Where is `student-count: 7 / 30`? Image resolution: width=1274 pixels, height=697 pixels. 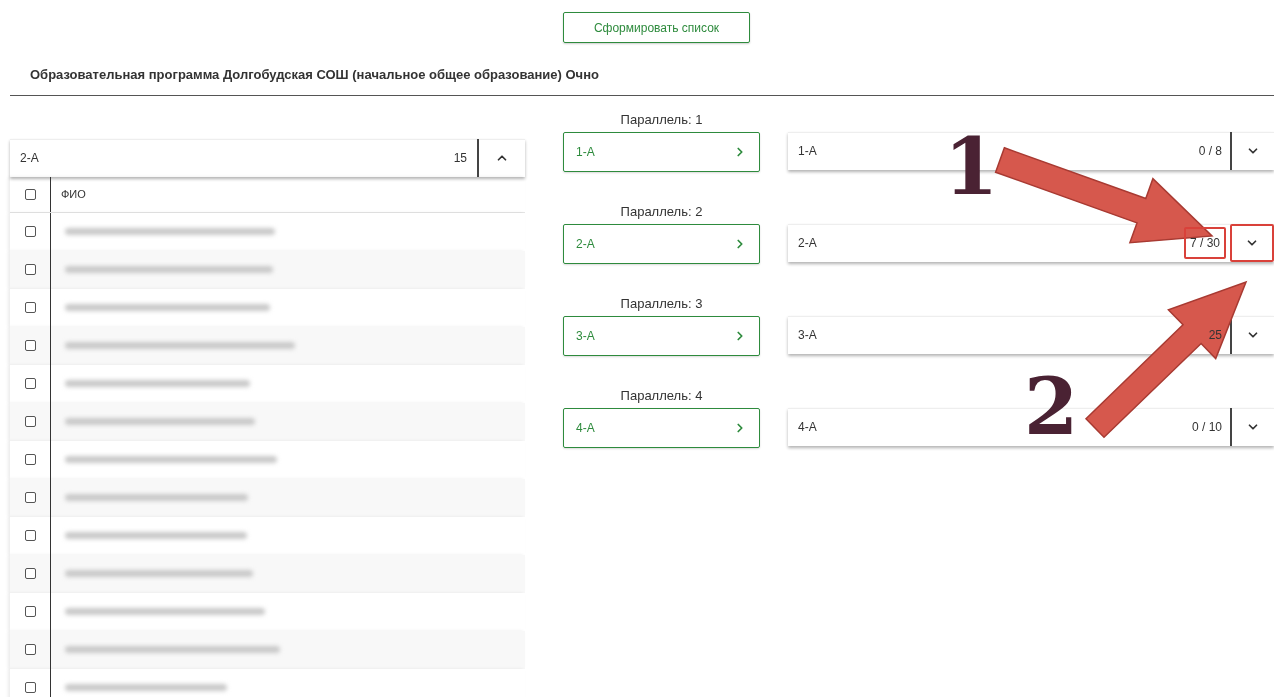 student-count: 7 / 30 is located at coordinates (1204, 243).